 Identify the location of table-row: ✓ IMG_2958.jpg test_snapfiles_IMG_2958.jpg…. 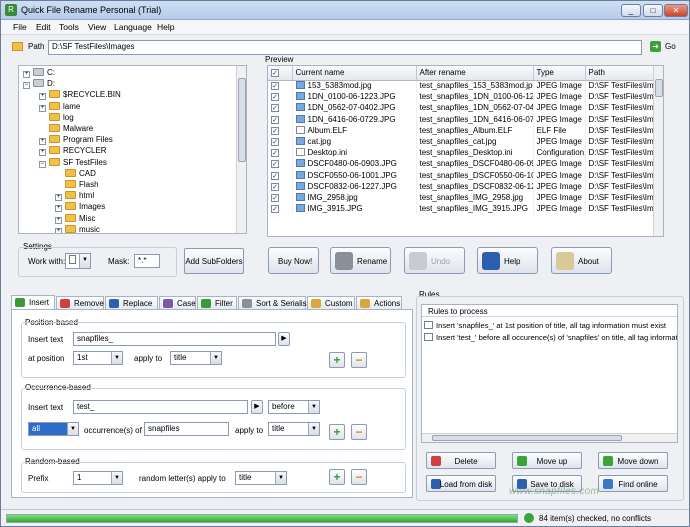
(465, 197).